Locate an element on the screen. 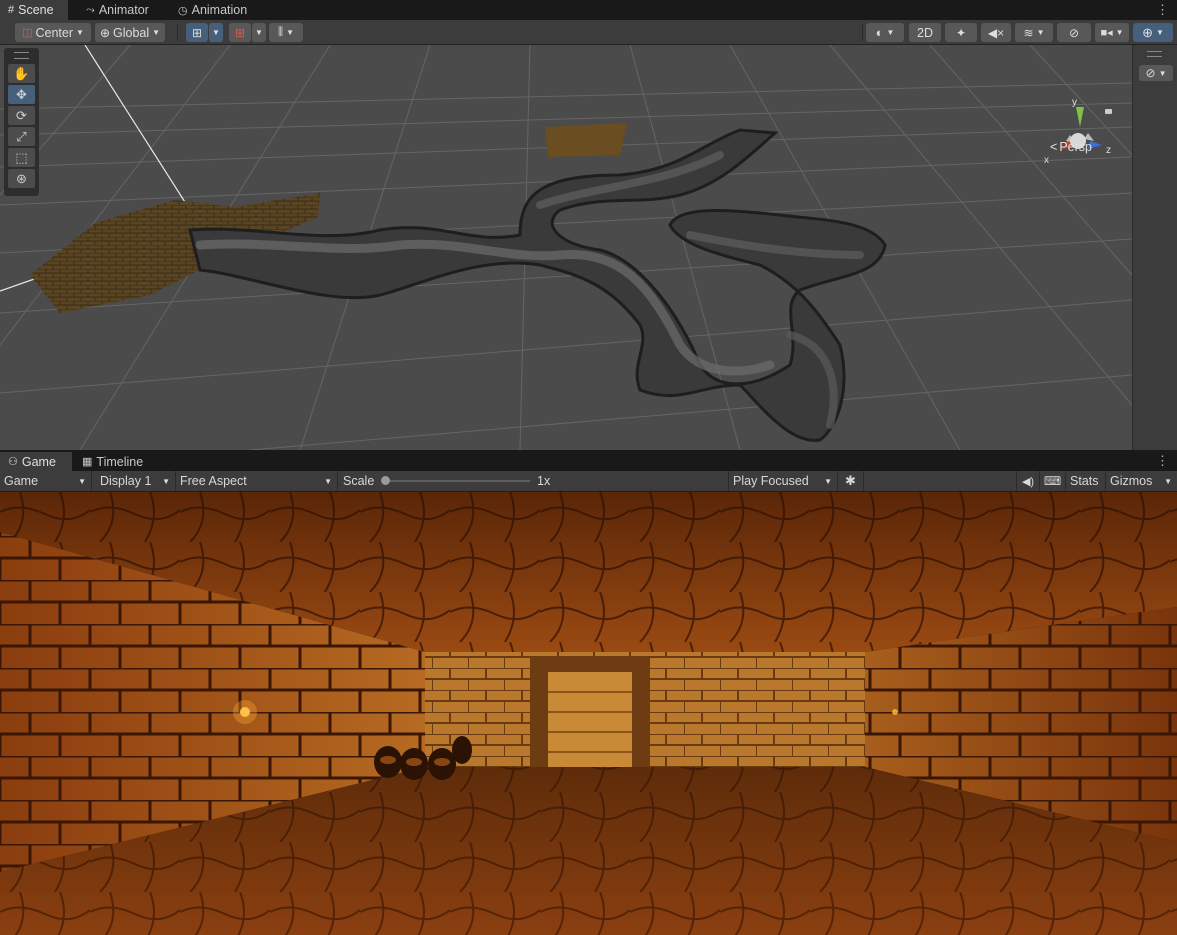 Image resolution: width=1177 pixels, height=935 pixels. move-tool-button: ✥ is located at coordinates (21, 94).